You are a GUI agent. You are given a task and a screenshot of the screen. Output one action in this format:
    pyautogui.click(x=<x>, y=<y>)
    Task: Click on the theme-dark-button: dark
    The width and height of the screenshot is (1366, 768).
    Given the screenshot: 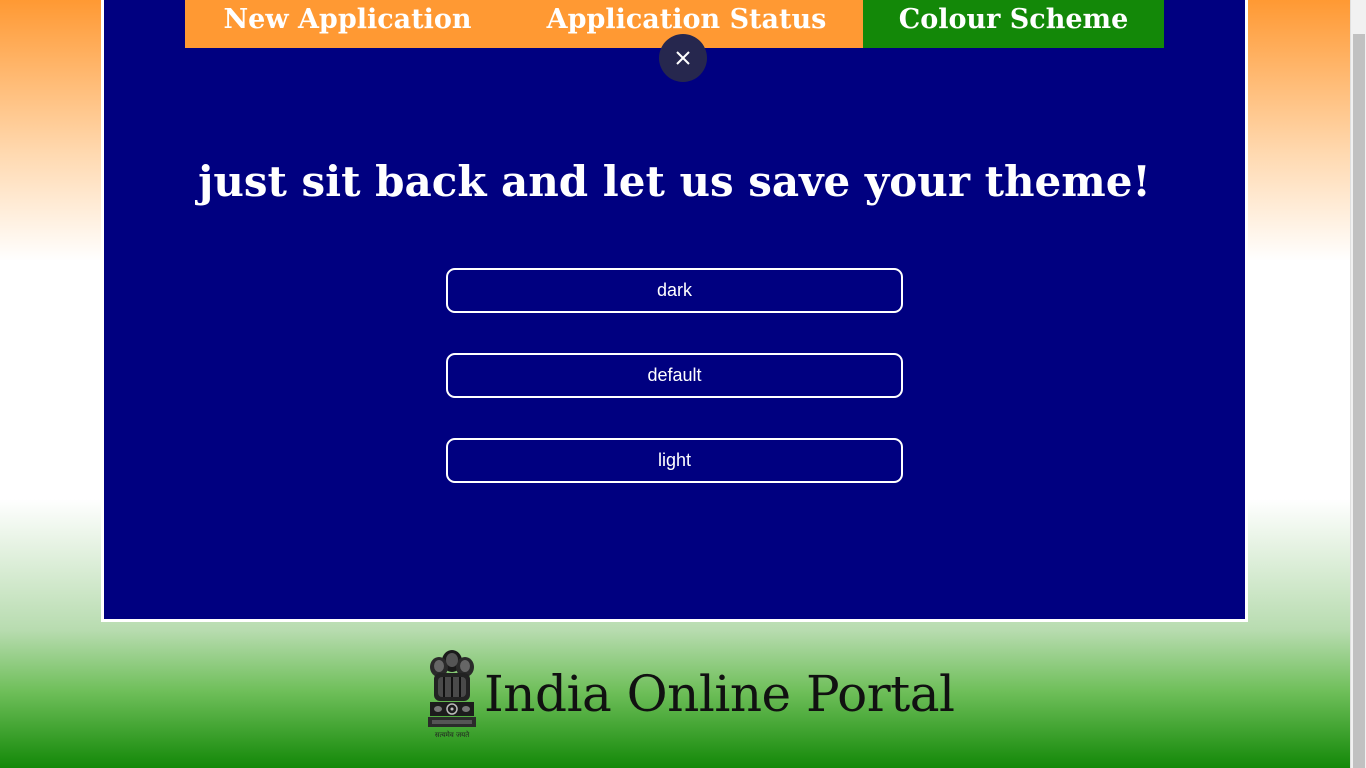 What is the action you would take?
    pyautogui.click(x=674, y=290)
    